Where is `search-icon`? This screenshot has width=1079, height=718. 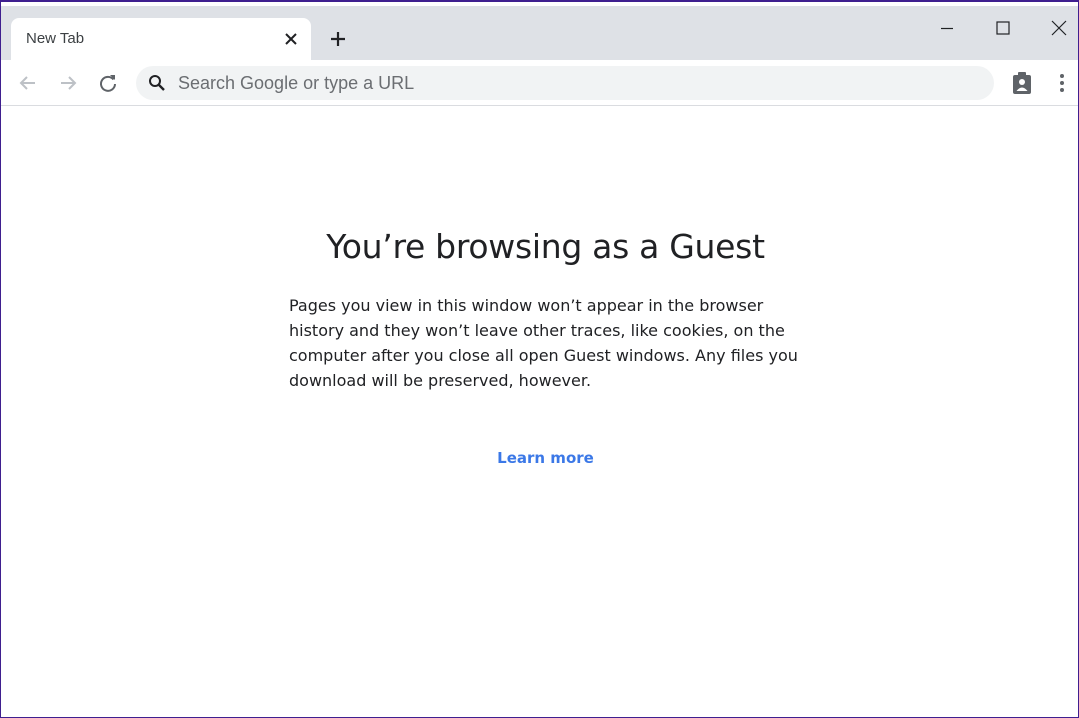
search-icon is located at coordinates (157, 83).